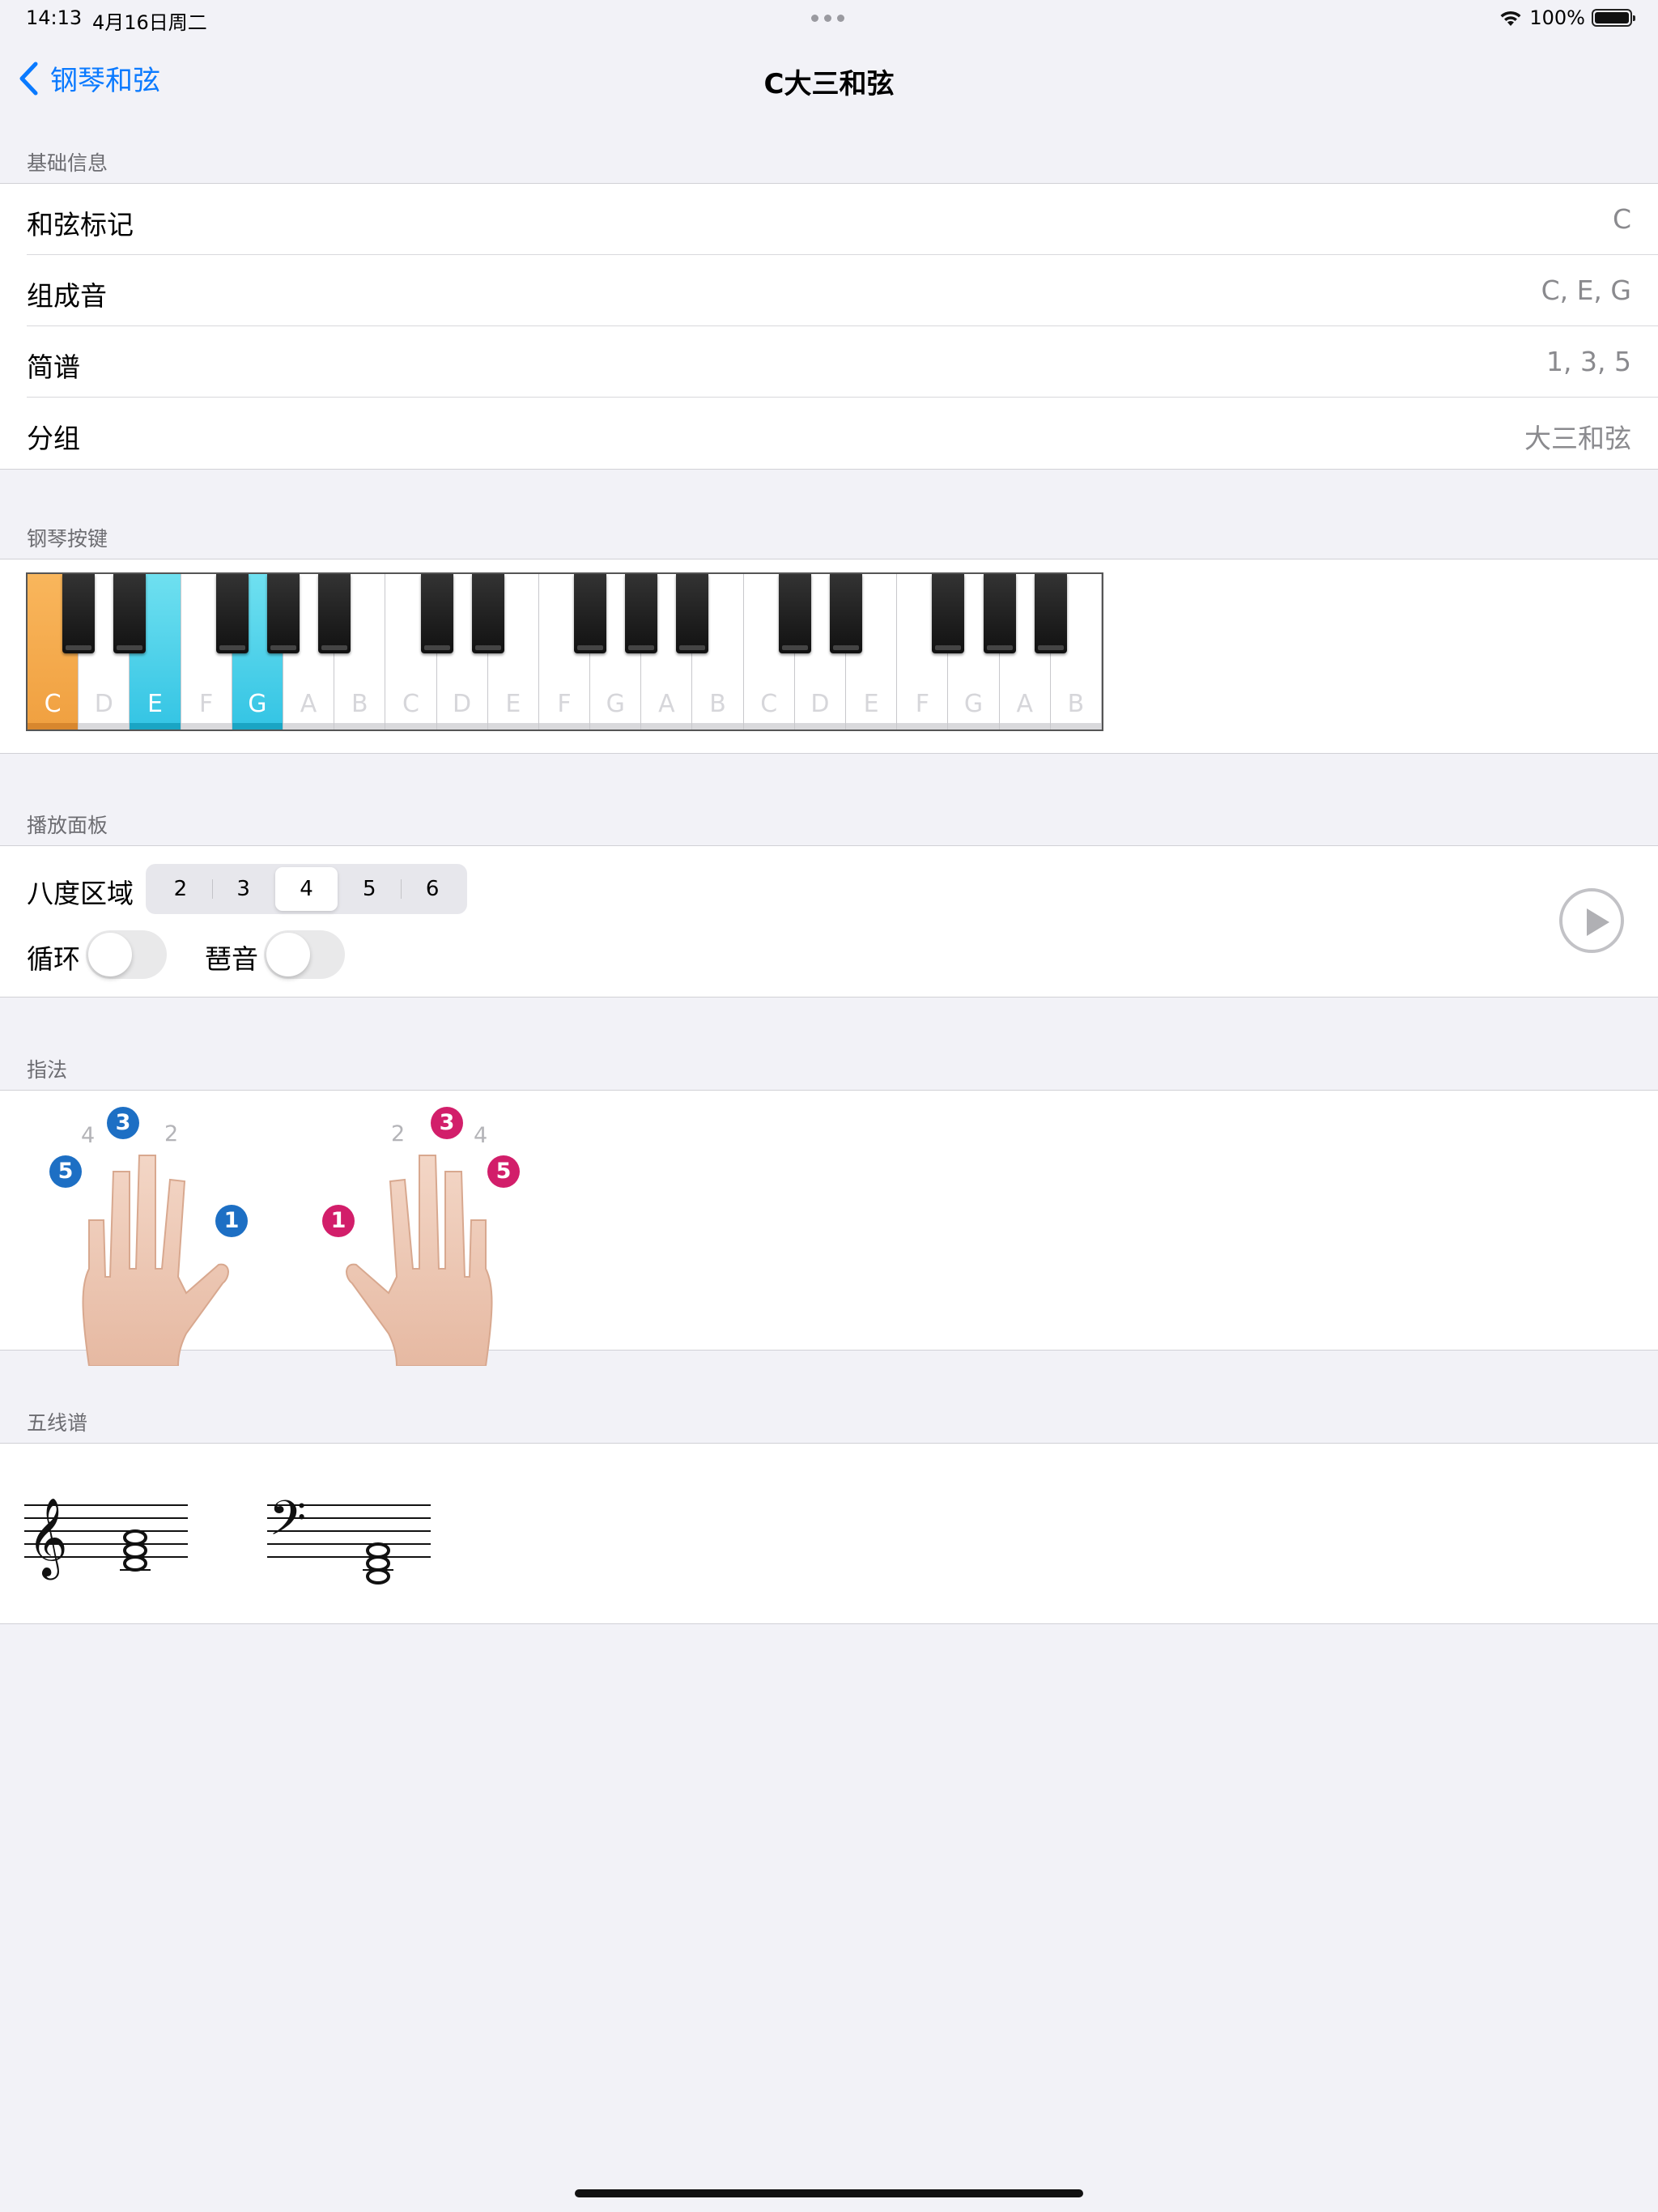 Image resolution: width=1658 pixels, height=2212 pixels. What do you see at coordinates (842, 291) in the screenshot?
I see `info-row-notes: 组成音 C, E, G` at bounding box center [842, 291].